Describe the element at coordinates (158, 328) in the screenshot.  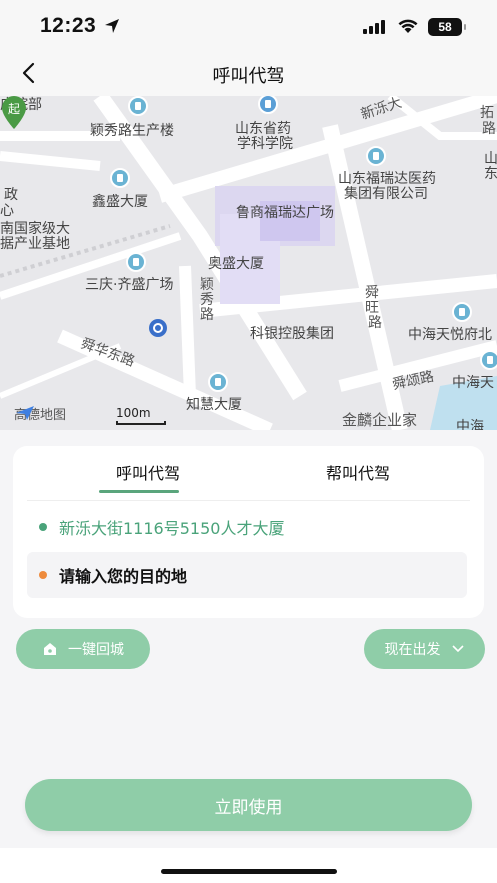
I see `gas-station-icon` at that location.